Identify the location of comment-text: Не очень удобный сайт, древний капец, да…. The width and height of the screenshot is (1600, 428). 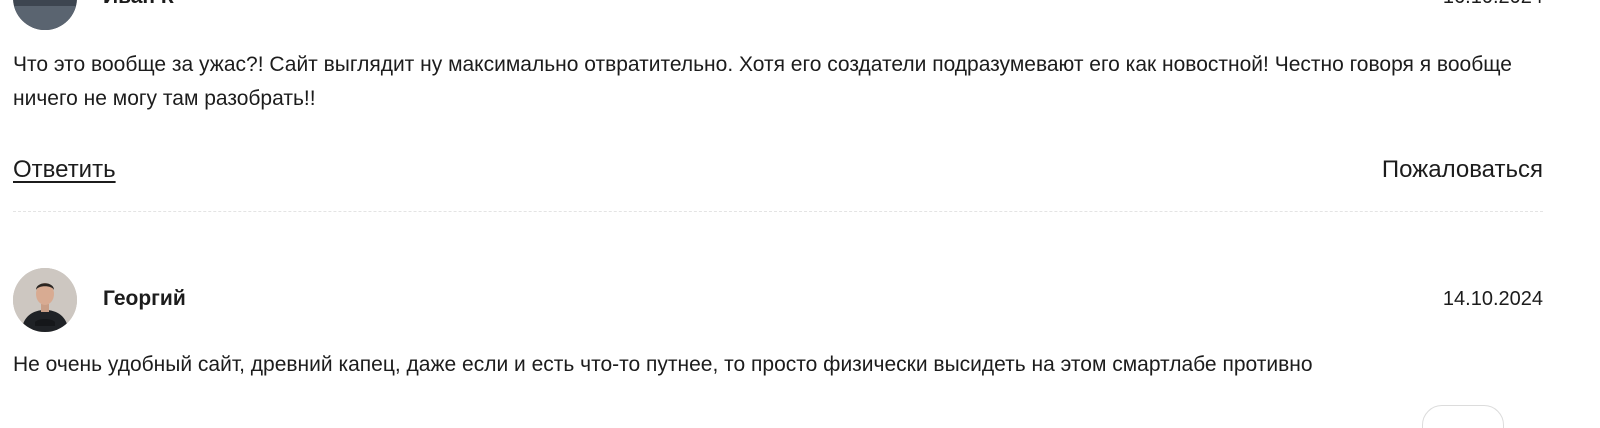
(663, 364).